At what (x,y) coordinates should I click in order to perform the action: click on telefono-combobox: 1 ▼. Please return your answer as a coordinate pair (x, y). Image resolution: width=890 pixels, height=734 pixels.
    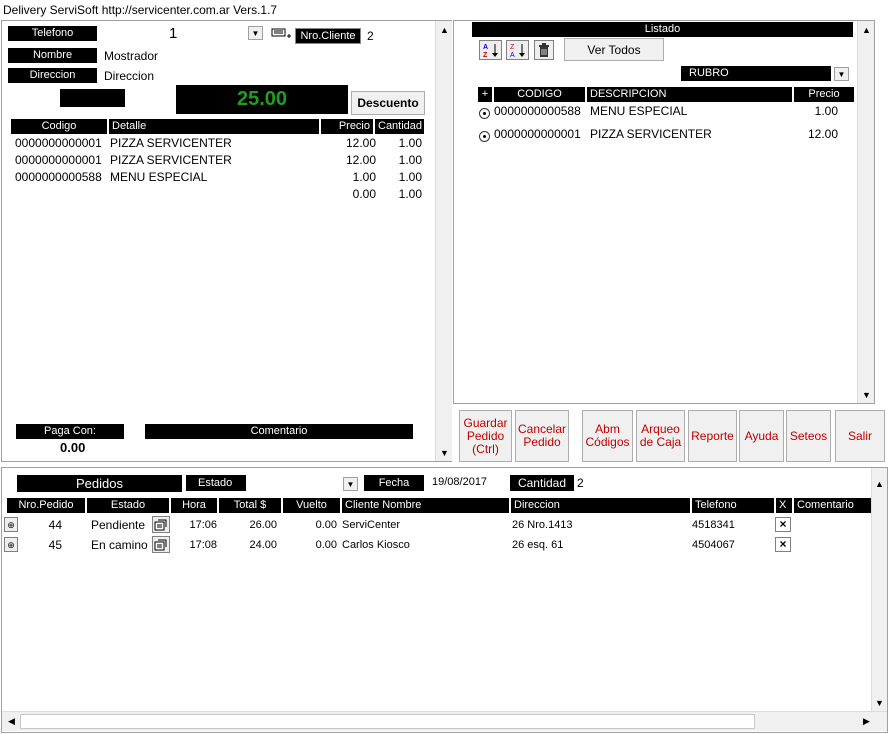
    Looking at the image, I should click on (181, 33).